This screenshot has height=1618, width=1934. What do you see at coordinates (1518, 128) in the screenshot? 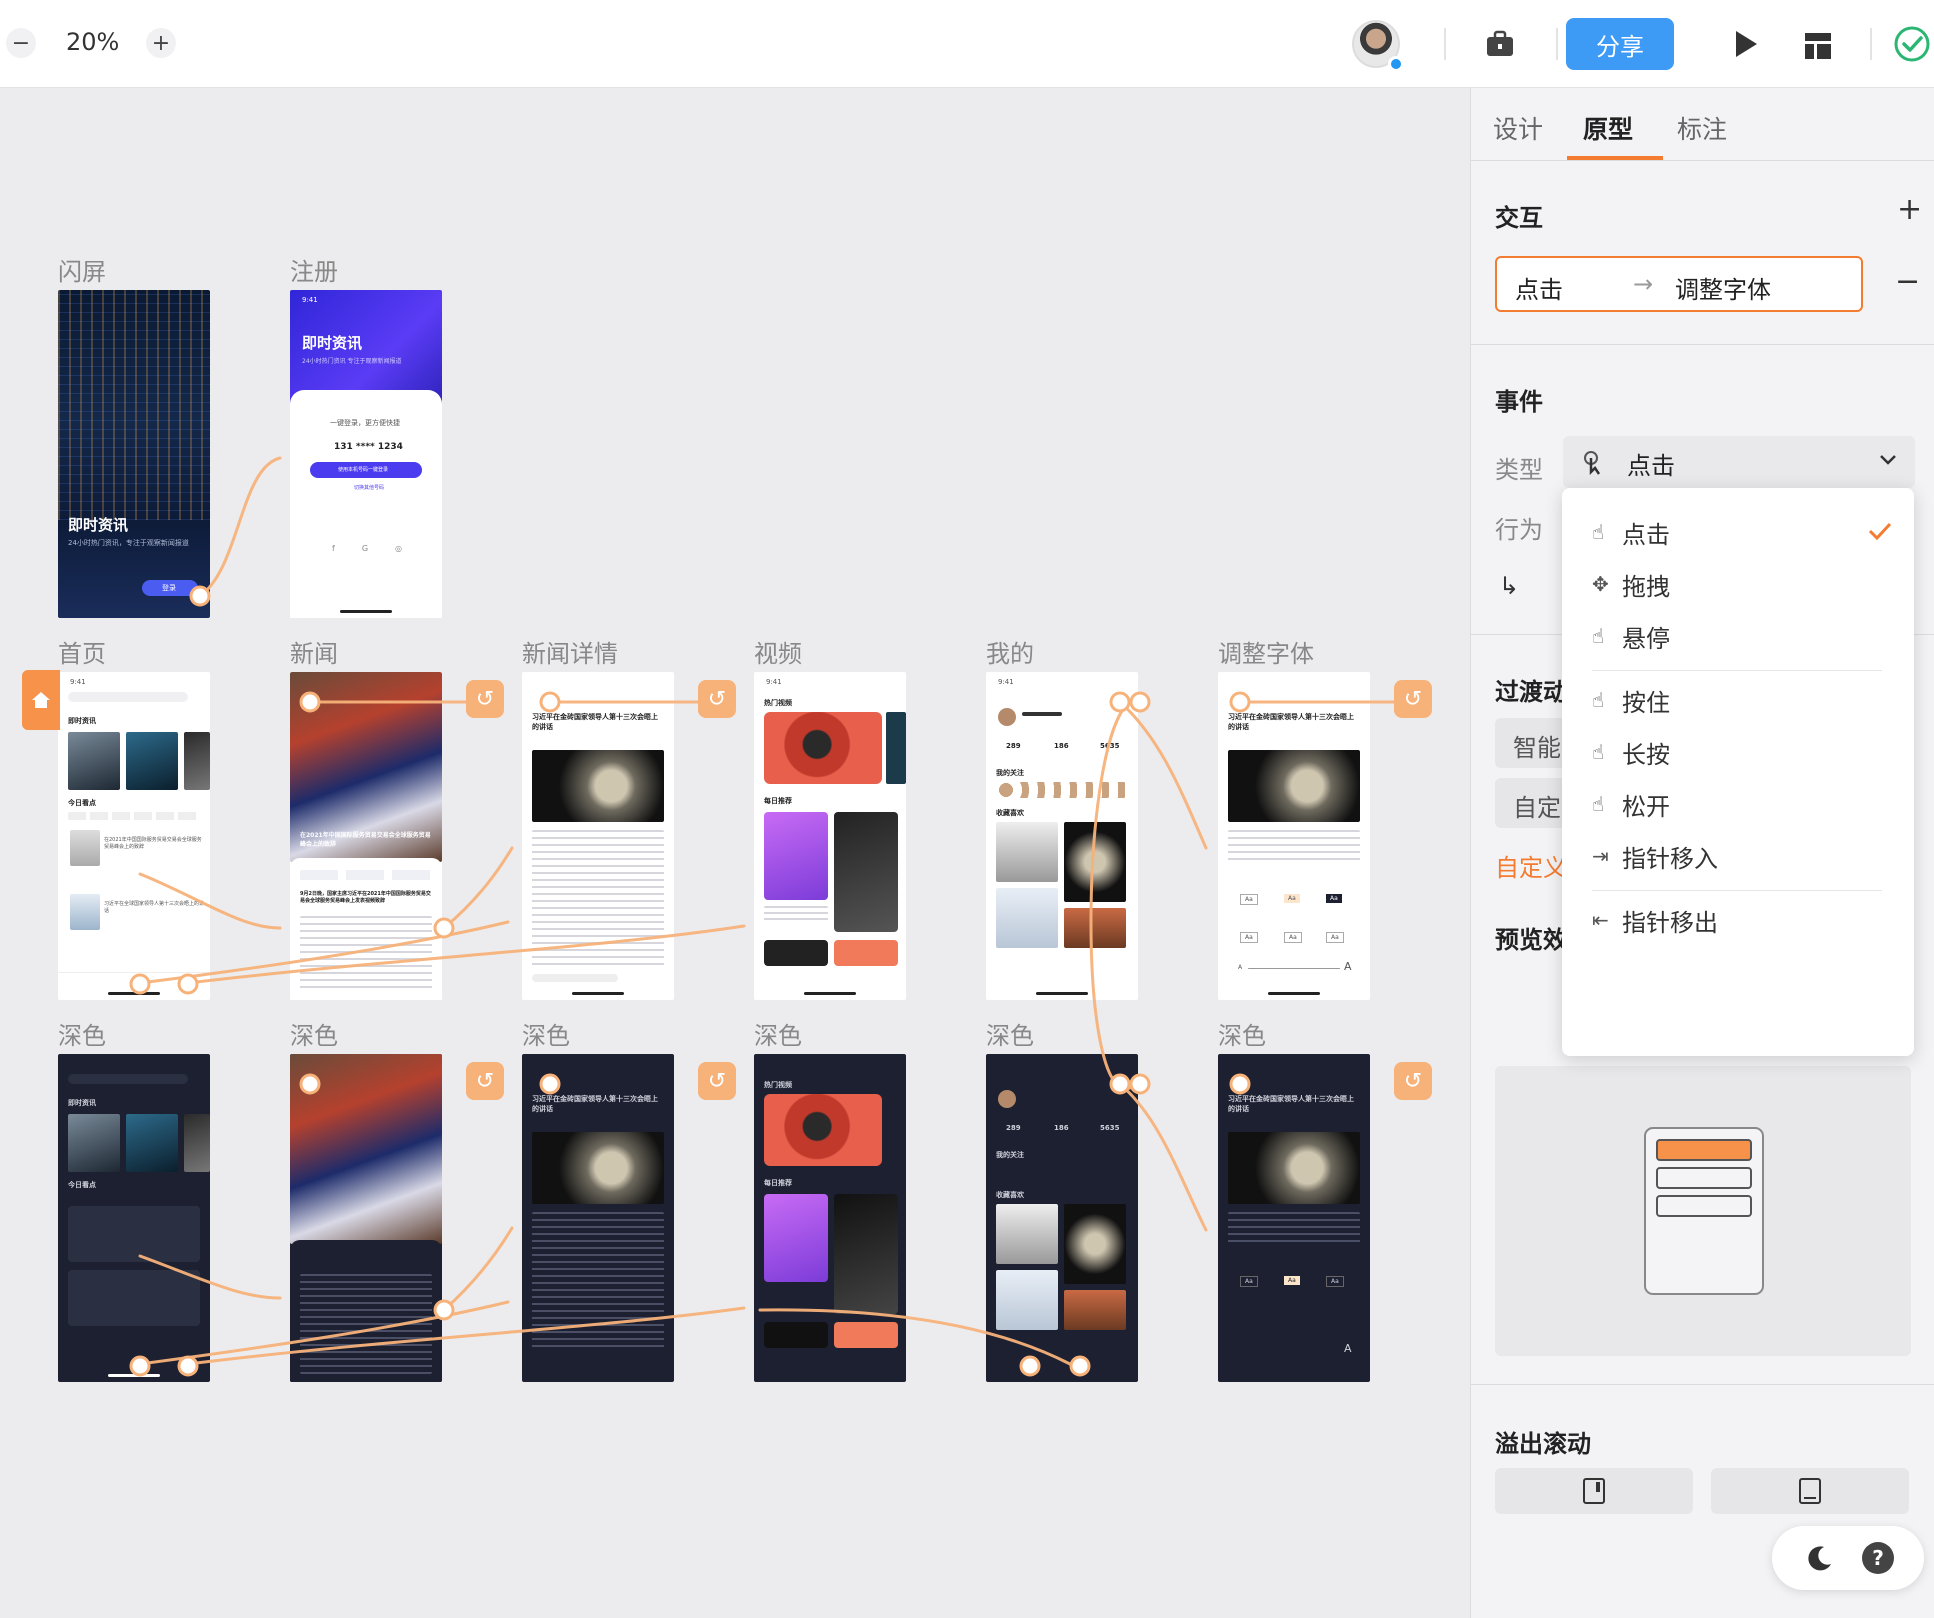
I see `tab-design: 设计` at bounding box center [1518, 128].